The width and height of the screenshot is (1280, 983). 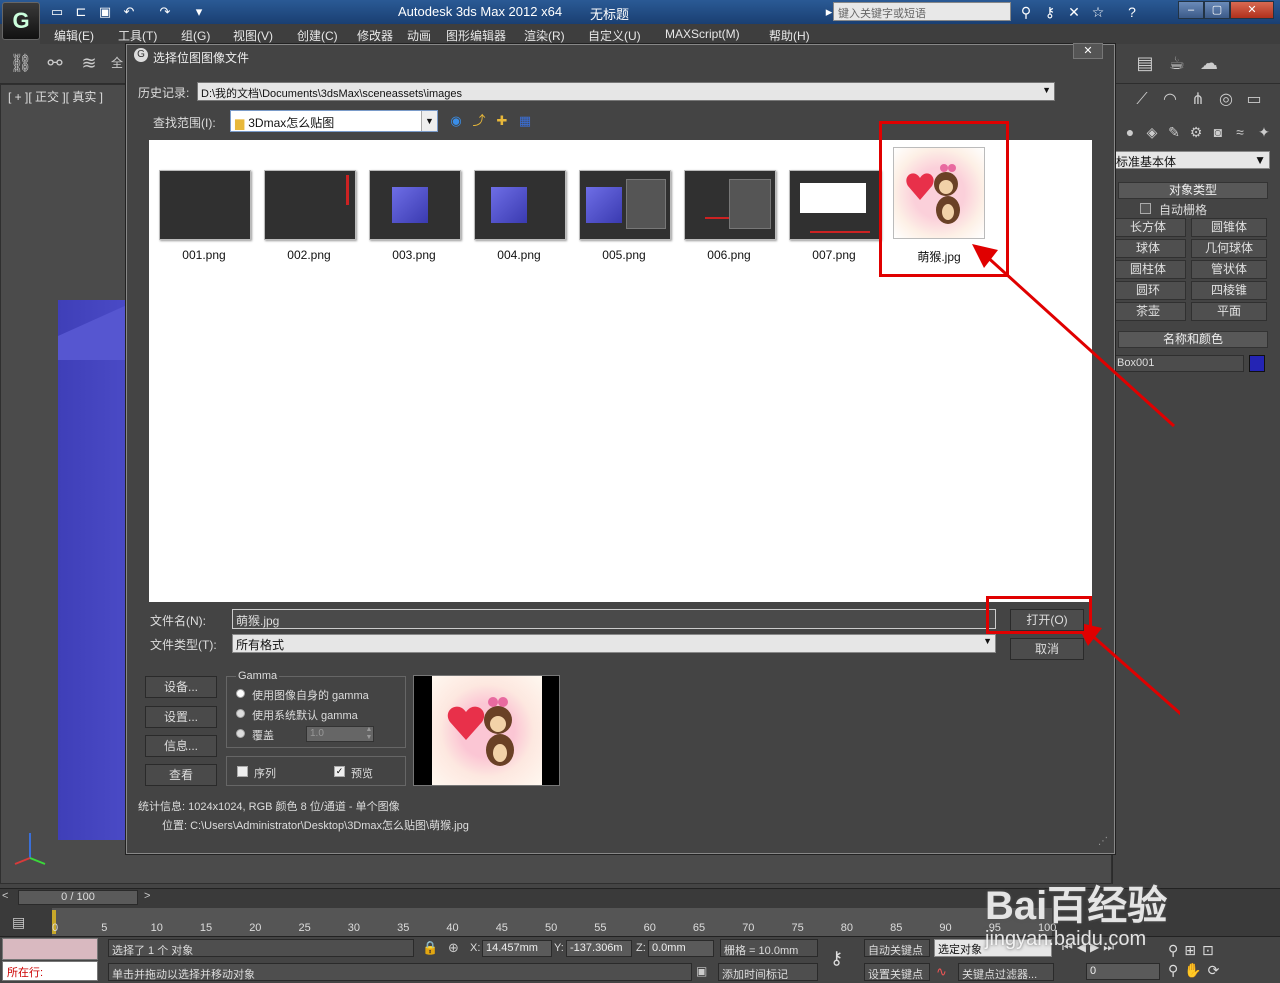 I want to click on systems-icon: ✦, so click(x=1264, y=132).